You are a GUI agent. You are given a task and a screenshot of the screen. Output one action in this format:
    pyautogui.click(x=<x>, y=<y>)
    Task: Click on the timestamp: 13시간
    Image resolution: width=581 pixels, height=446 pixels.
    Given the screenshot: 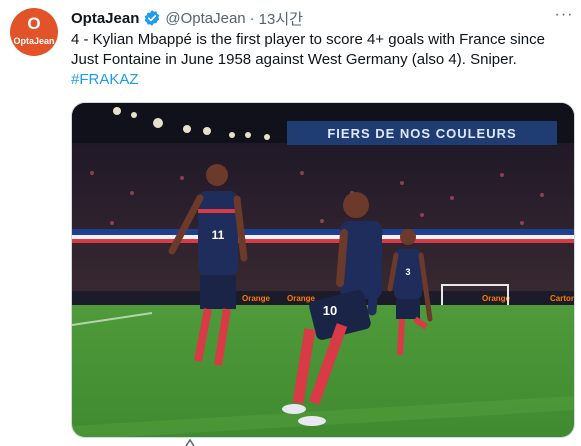 What is the action you would take?
    pyautogui.click(x=281, y=18)
    